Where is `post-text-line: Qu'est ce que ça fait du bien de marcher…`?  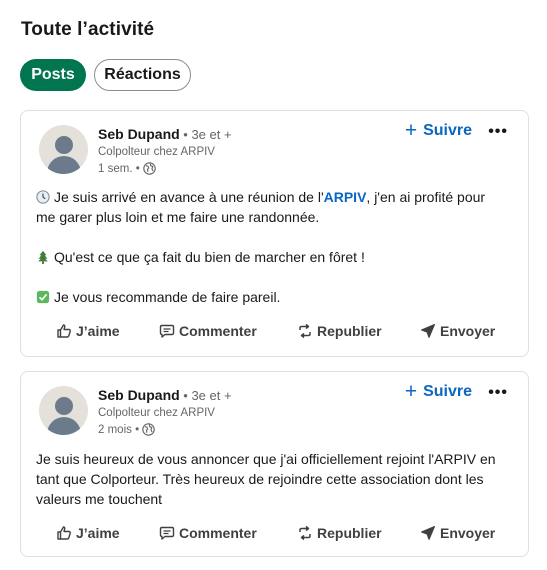 post-text-line: Qu'est ce que ça fait du bien de marcher… is located at coordinates (209, 257).